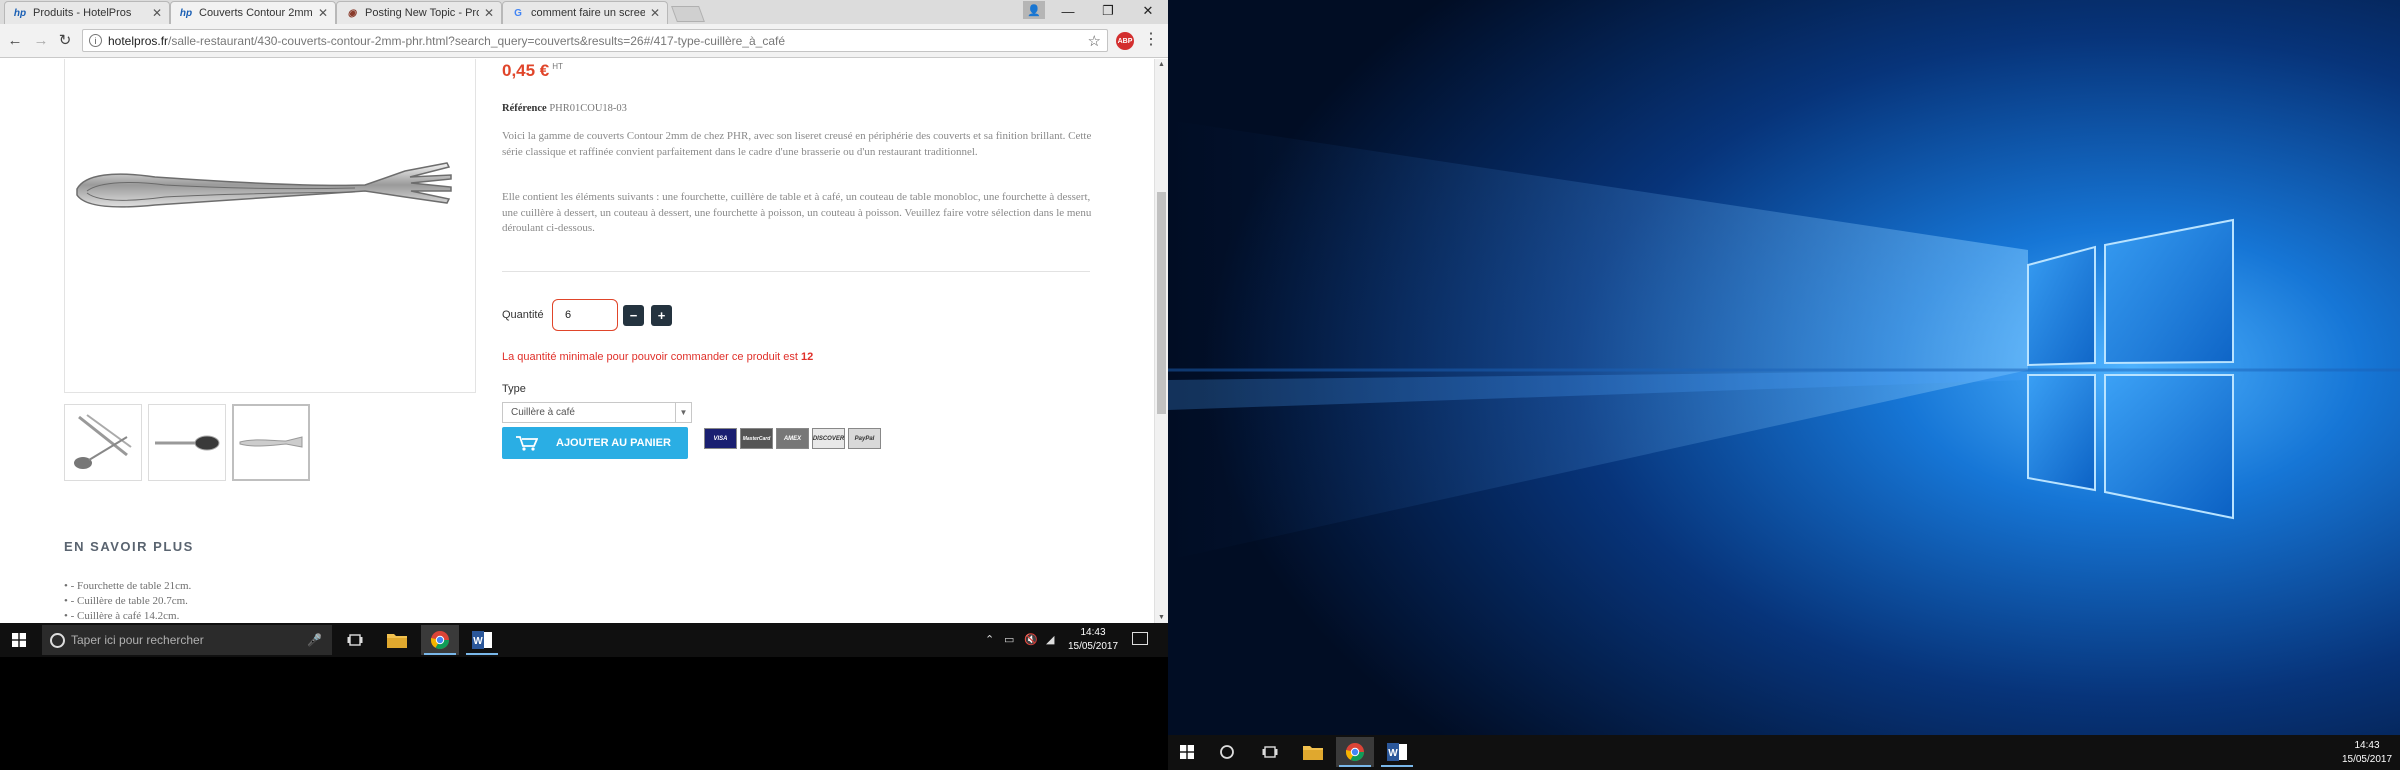  I want to click on product-thumbnail-spoon, so click(187, 442).